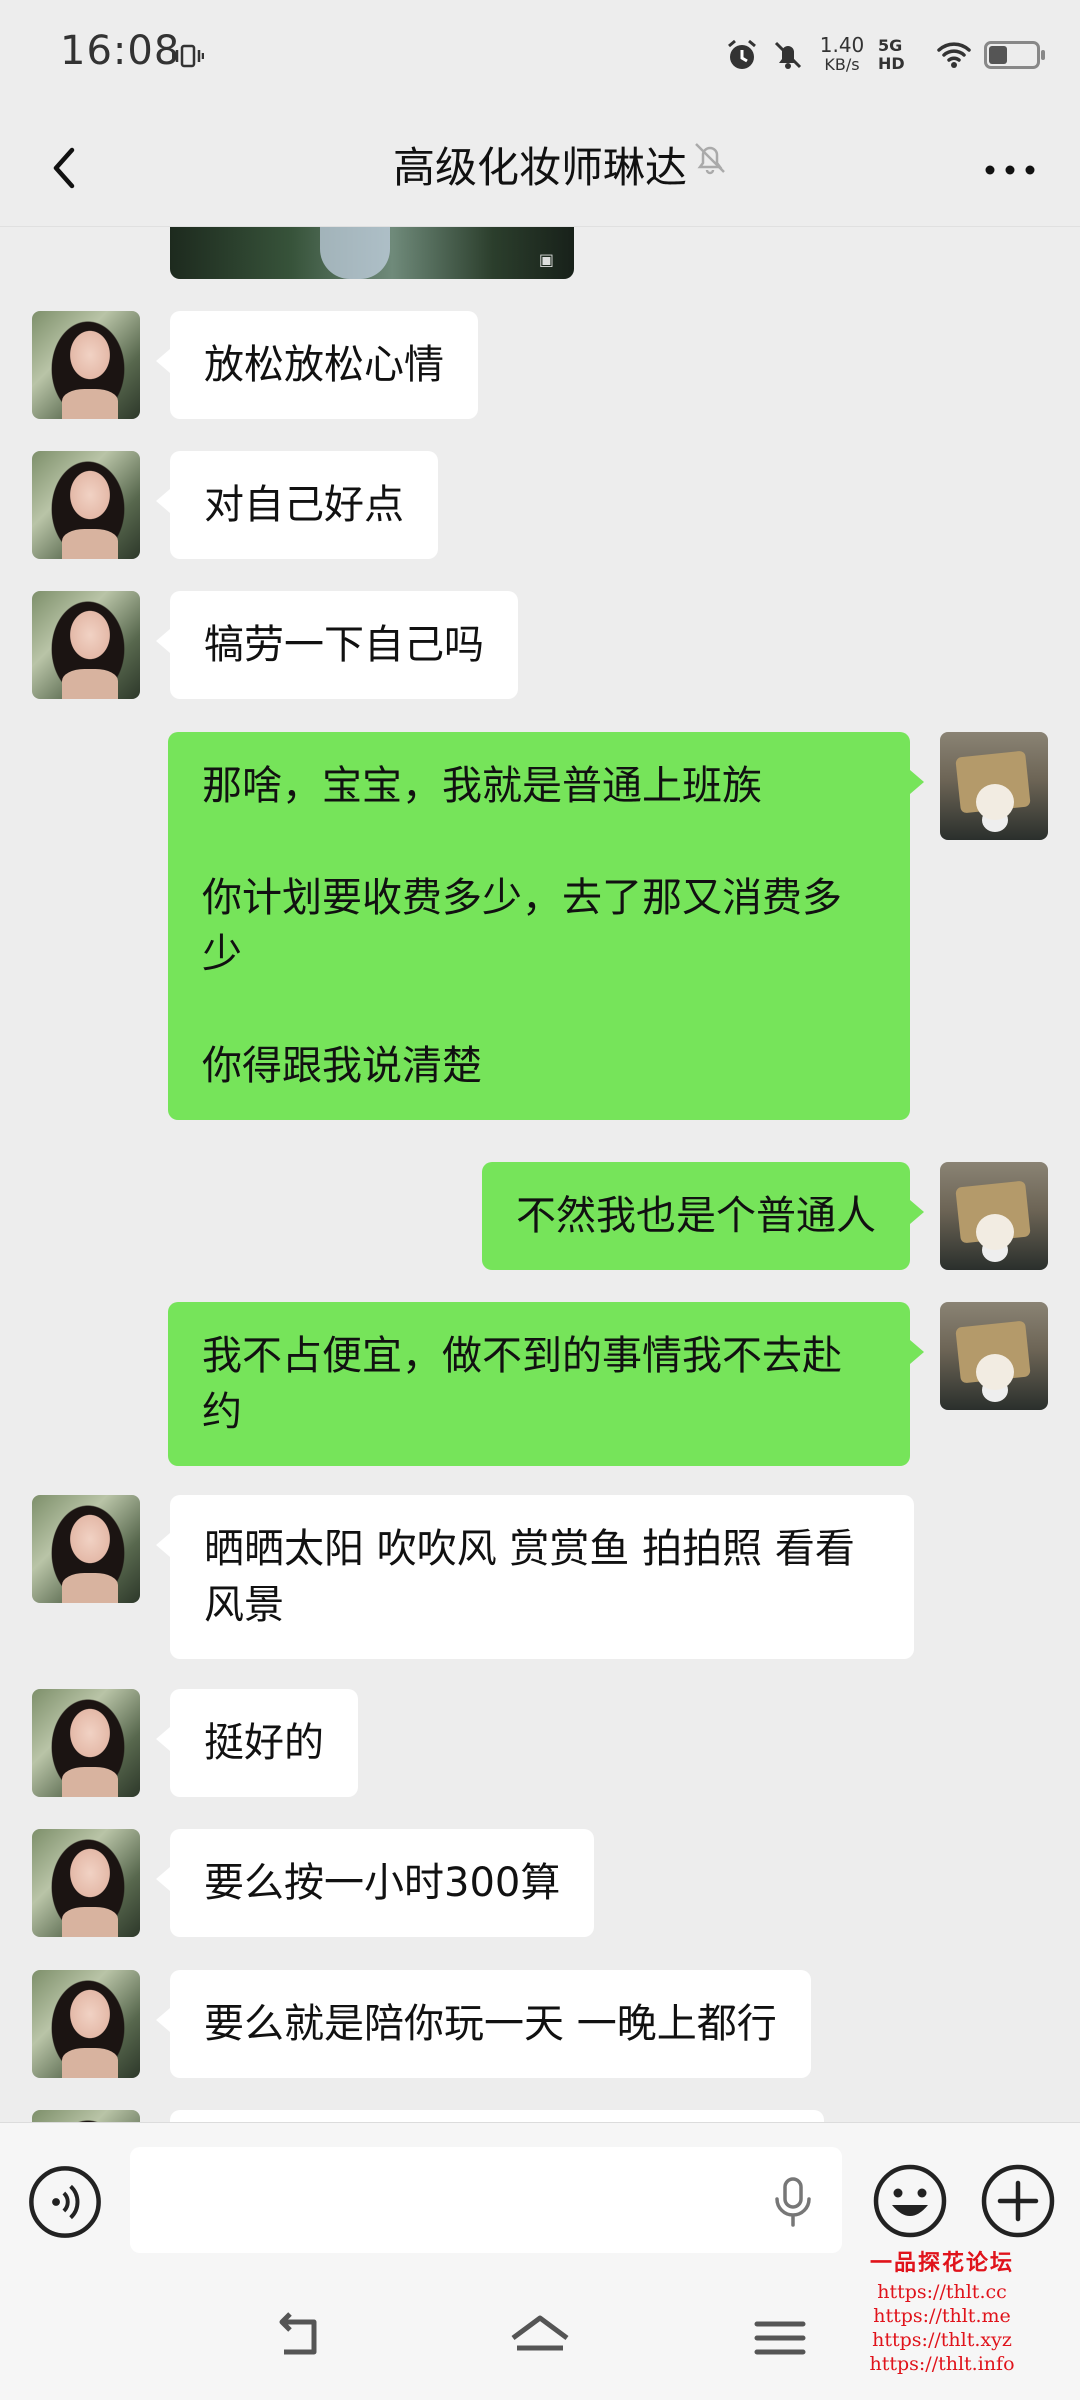  Describe the element at coordinates (65, 2202) in the screenshot. I see `voice-icon` at that location.